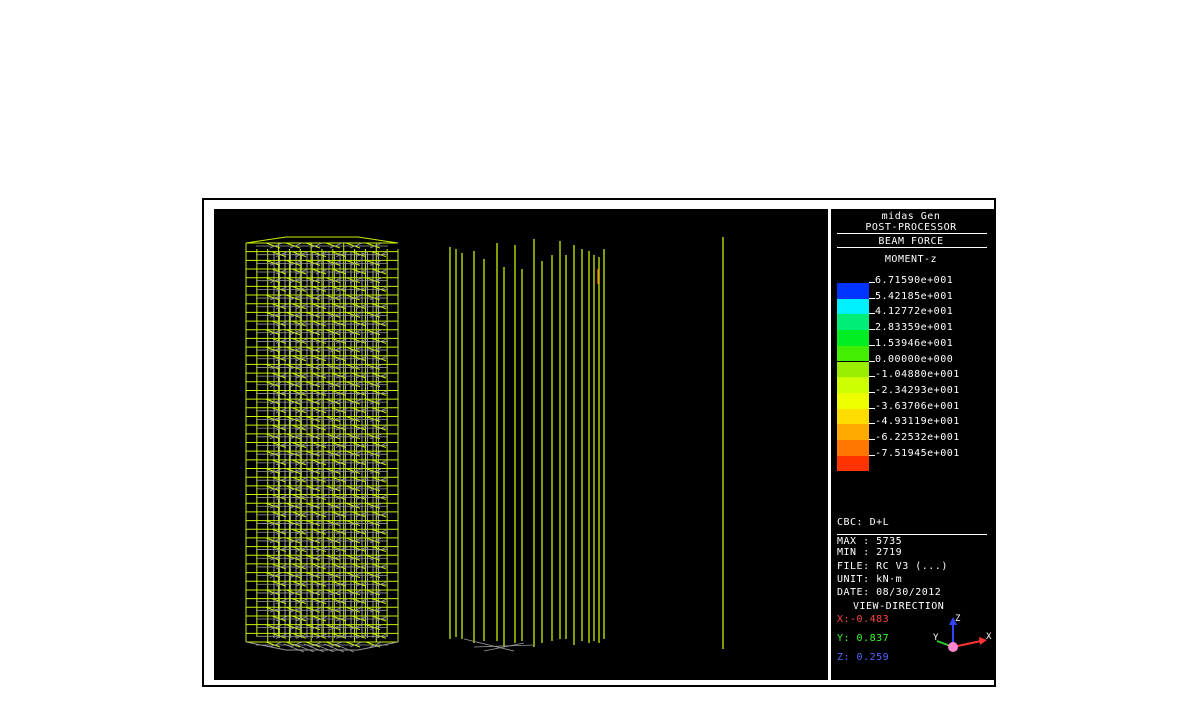 The width and height of the screenshot is (1190, 708). What do you see at coordinates (863, 638) in the screenshot?
I see `view-y: Y: 0.837` at bounding box center [863, 638].